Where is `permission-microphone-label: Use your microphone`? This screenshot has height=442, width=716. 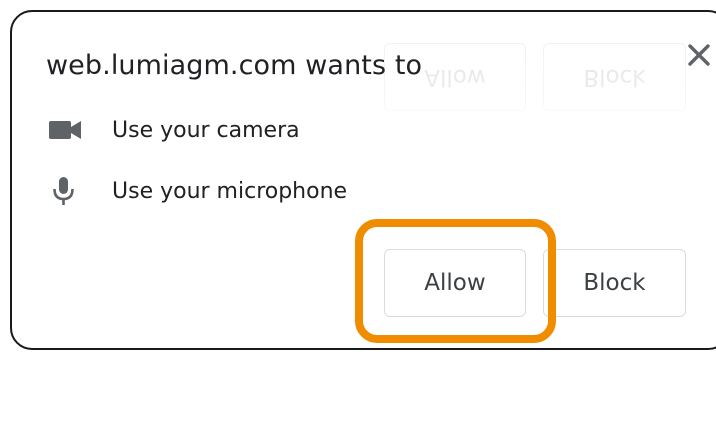
permission-microphone-label: Use your microphone is located at coordinates (230, 191).